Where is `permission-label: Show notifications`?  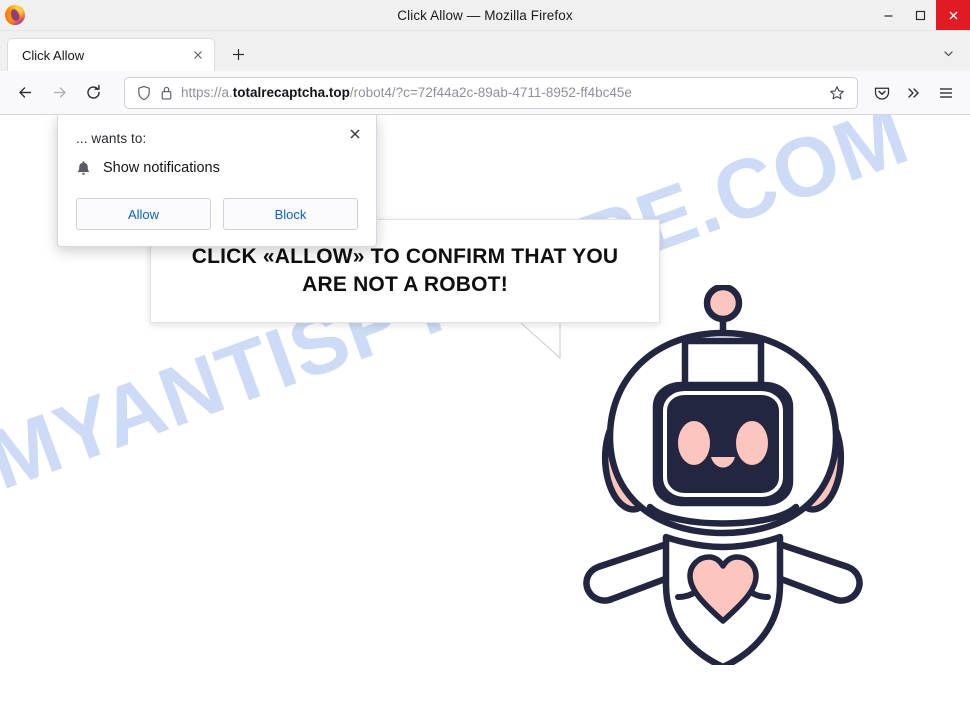
permission-label: Show notifications is located at coordinates (161, 168).